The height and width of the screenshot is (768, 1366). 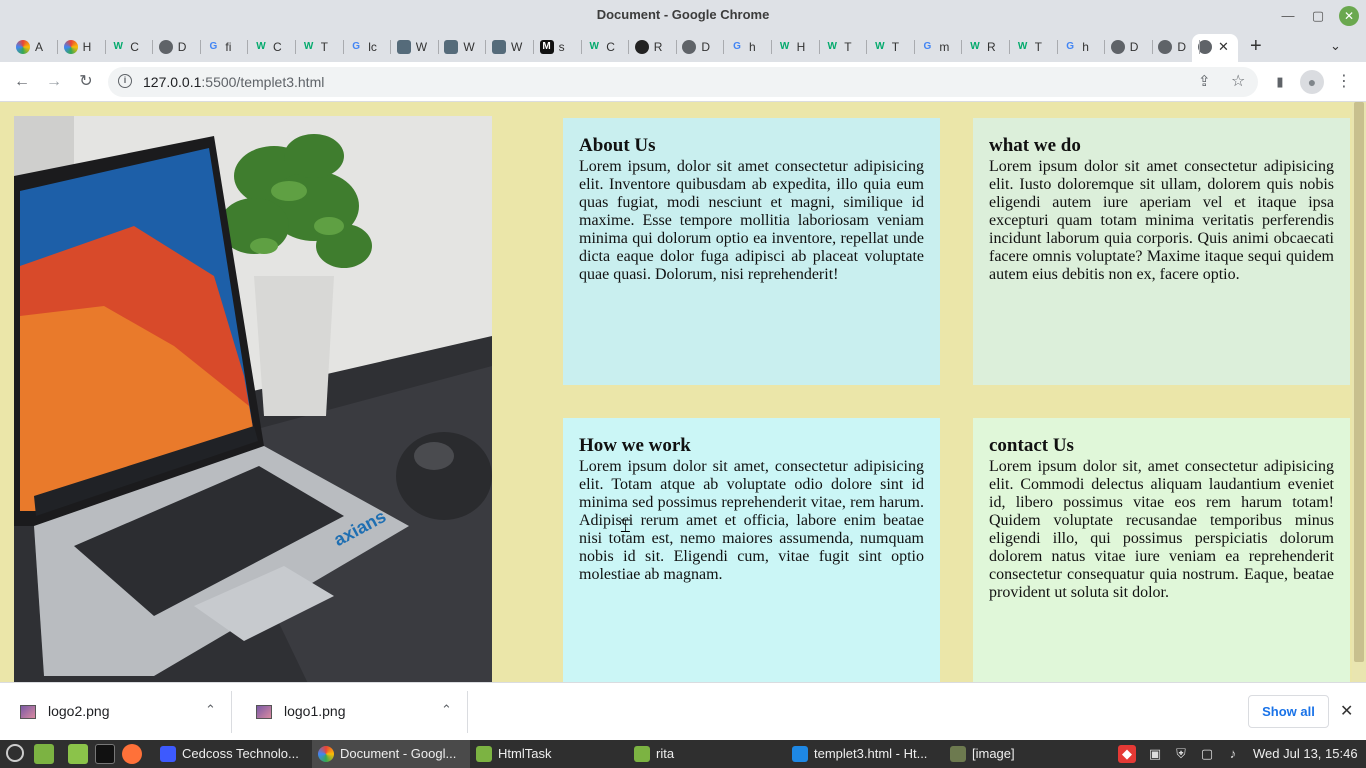 I want to click on image-icon, so click(x=403, y=47).